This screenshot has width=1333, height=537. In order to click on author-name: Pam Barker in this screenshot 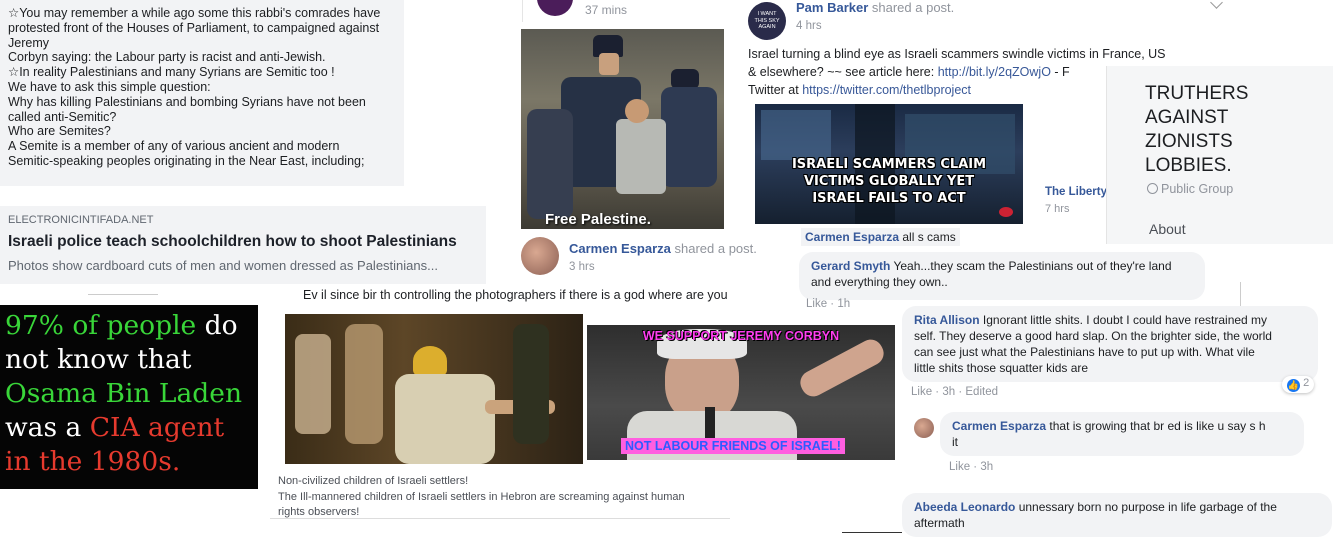, I will do `click(832, 7)`.